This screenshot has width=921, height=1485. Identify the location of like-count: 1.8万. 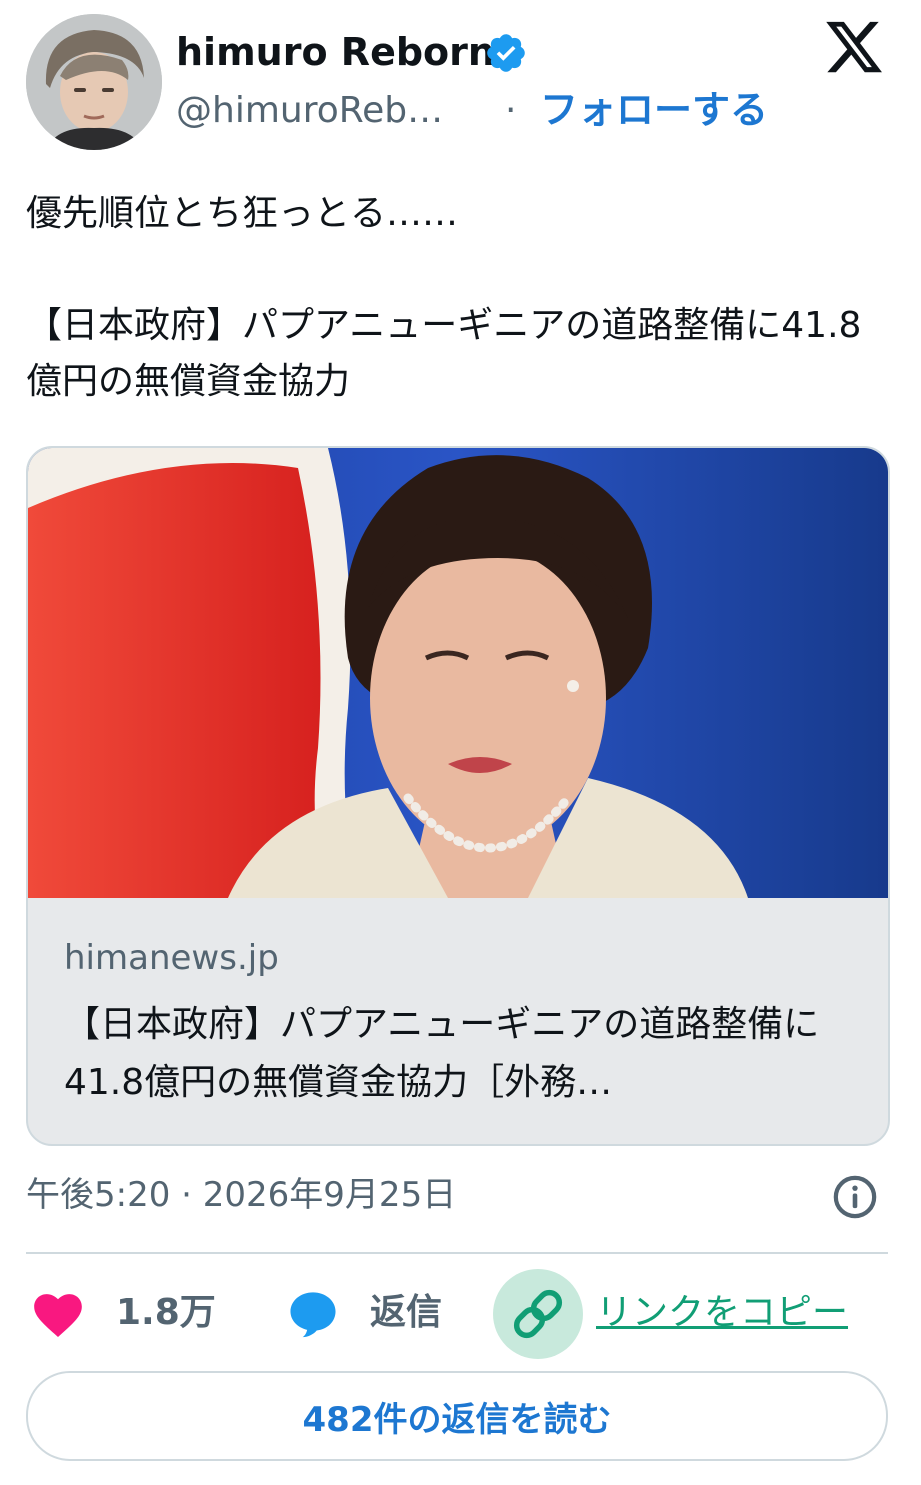
(166, 1313).